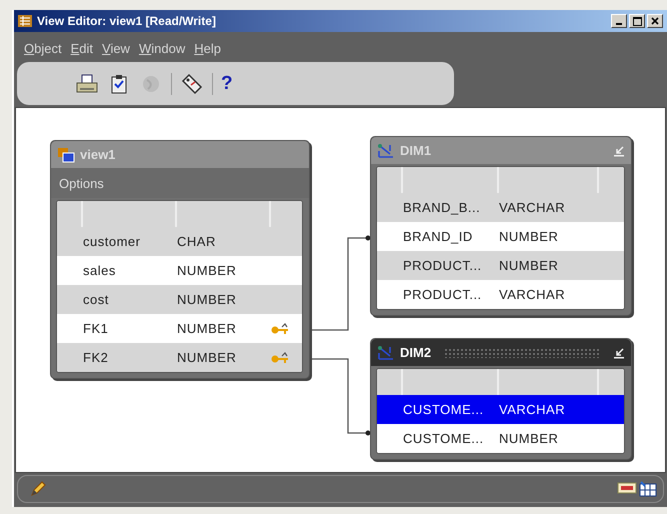 The width and height of the screenshot is (667, 514). Describe the element at coordinates (96, 328) in the screenshot. I see `column-name: FK1` at that location.